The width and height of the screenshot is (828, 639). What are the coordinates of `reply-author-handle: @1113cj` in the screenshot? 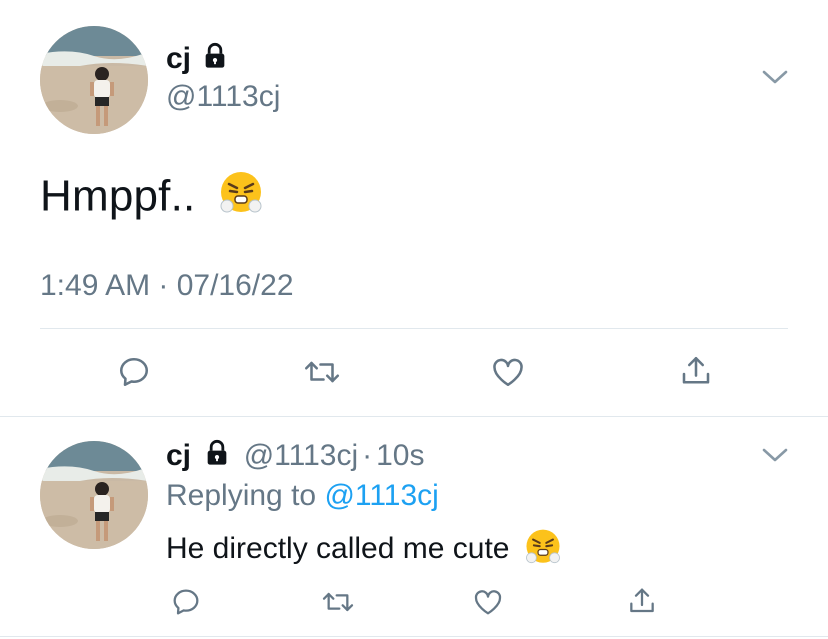 It's located at (301, 455).